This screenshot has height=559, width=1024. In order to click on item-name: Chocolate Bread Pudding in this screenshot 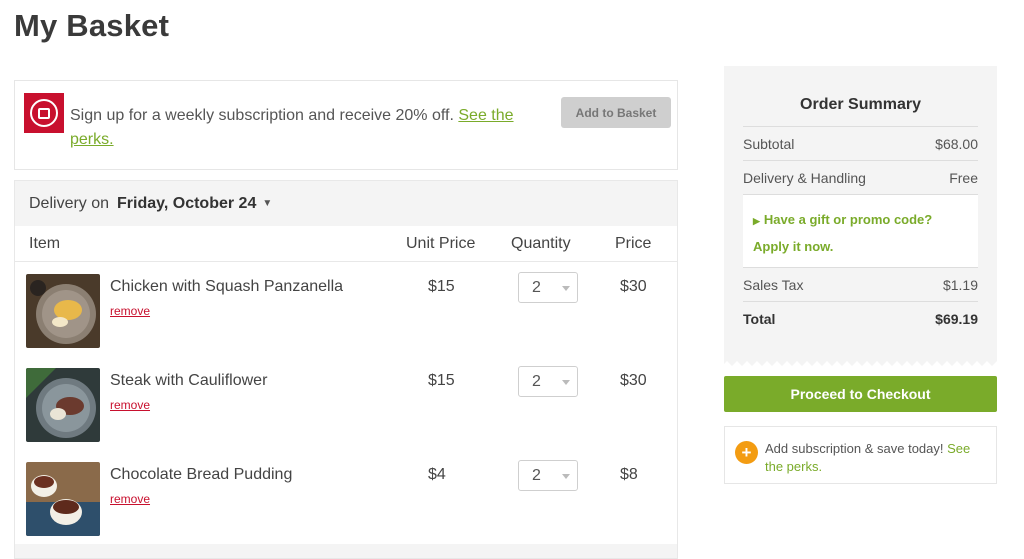, I will do `click(201, 474)`.